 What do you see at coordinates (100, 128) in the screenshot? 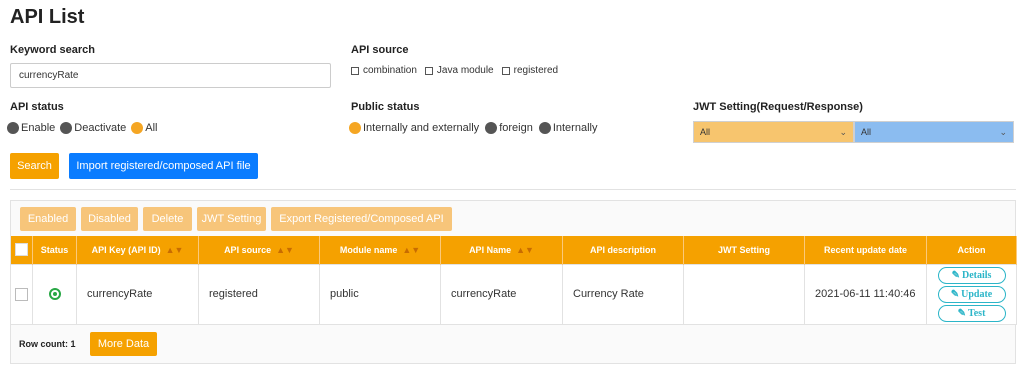
I see `status-option-label: Deactivate` at bounding box center [100, 128].